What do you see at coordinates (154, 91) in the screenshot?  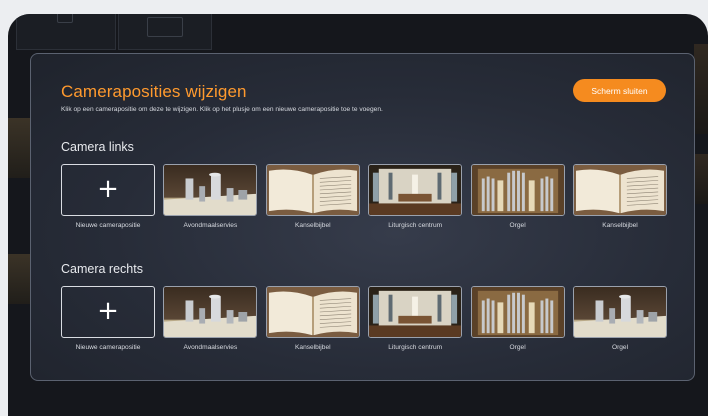 I see `dialog-title: Cameraposities wijzigen` at bounding box center [154, 91].